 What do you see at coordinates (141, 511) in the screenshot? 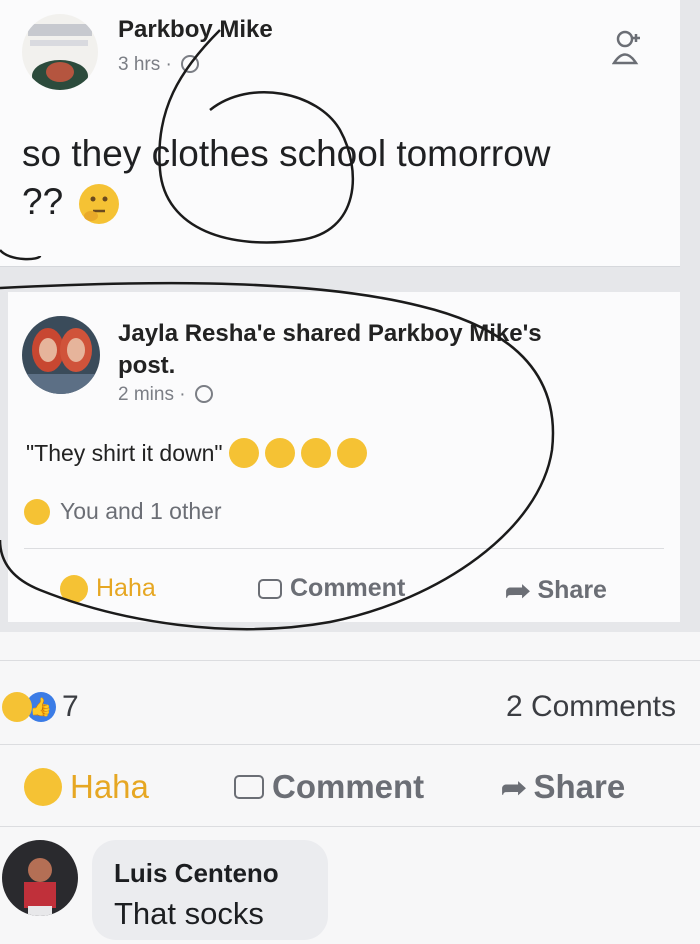
I see `reactions-text: You and 1 other` at bounding box center [141, 511].